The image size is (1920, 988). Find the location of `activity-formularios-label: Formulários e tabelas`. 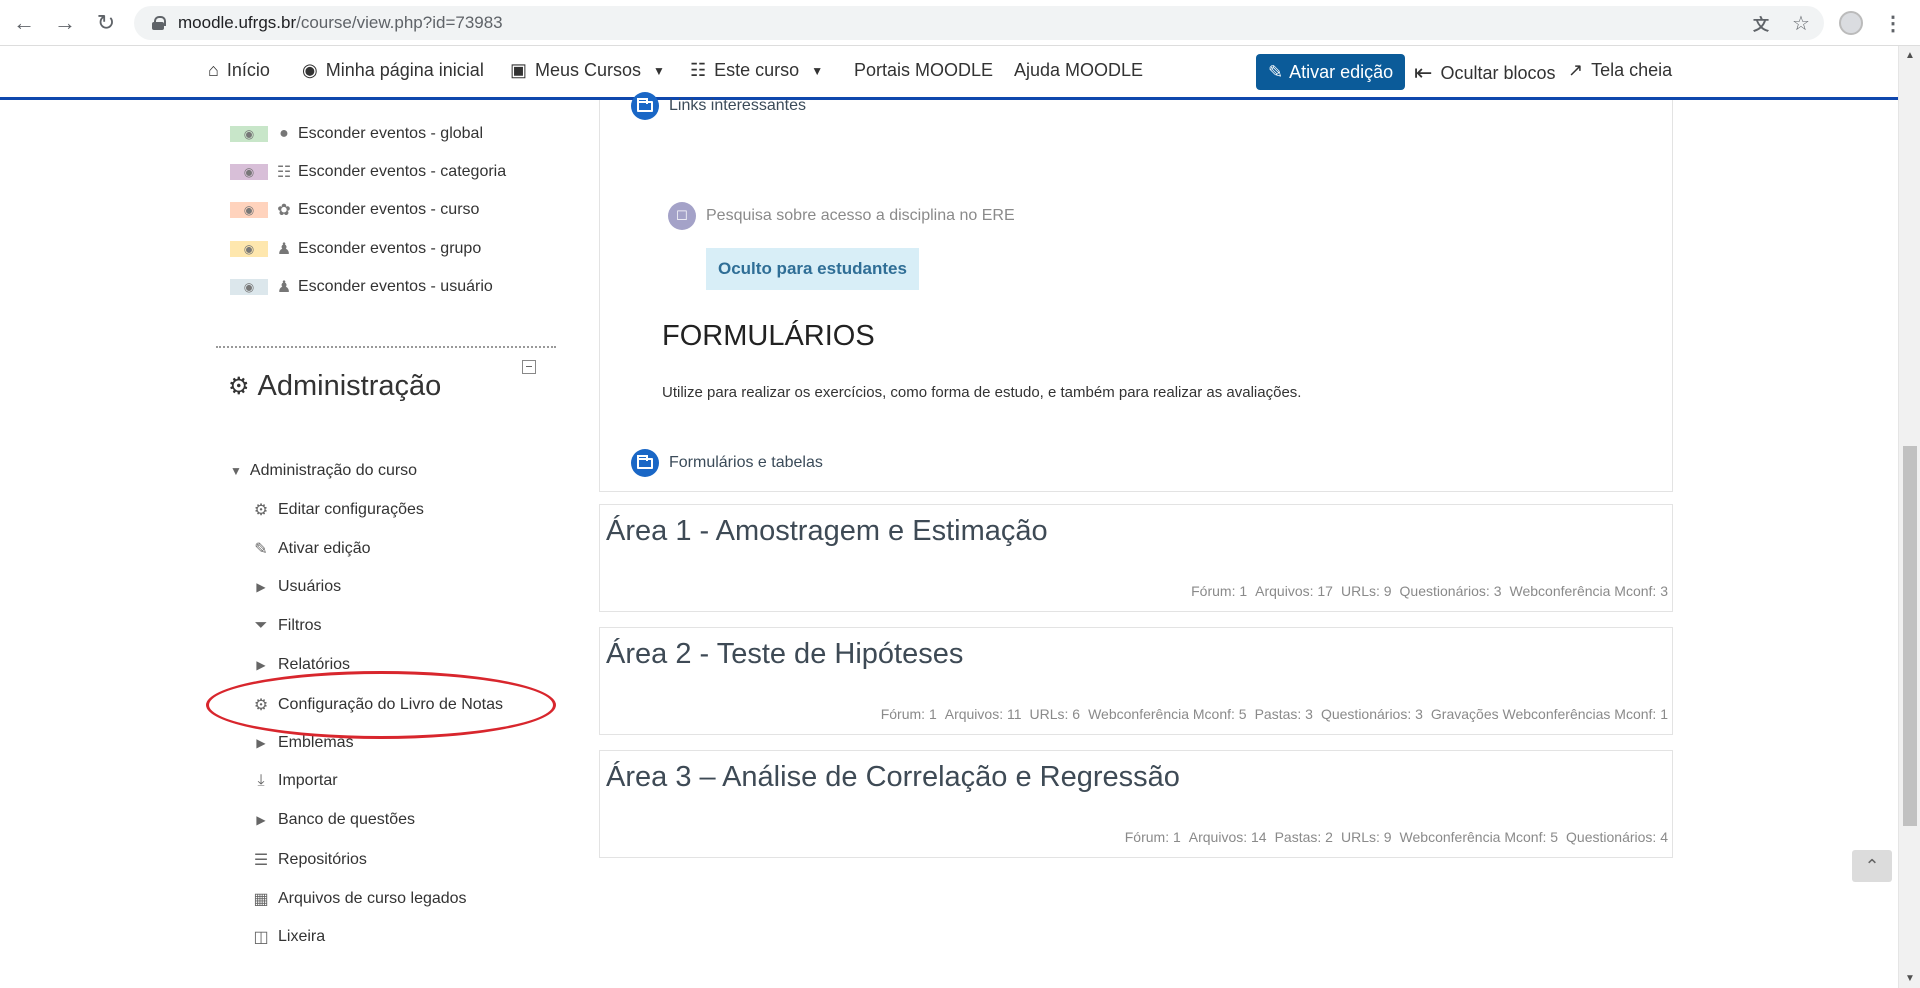

activity-formularios-label: Formulários e tabelas is located at coordinates (746, 462).